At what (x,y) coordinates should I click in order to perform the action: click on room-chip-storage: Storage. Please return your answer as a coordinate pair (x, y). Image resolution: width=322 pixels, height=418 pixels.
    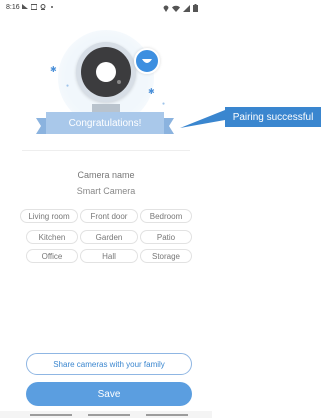
    Looking at the image, I should click on (166, 256).